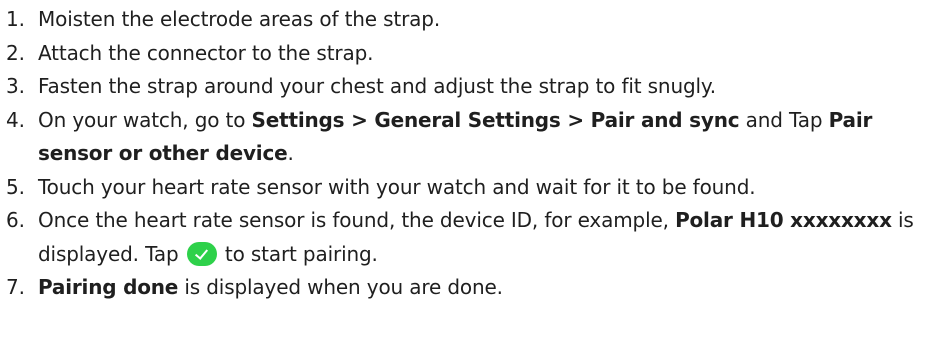  Describe the element at coordinates (201, 253) in the screenshot. I see `check-circle-icon` at that location.